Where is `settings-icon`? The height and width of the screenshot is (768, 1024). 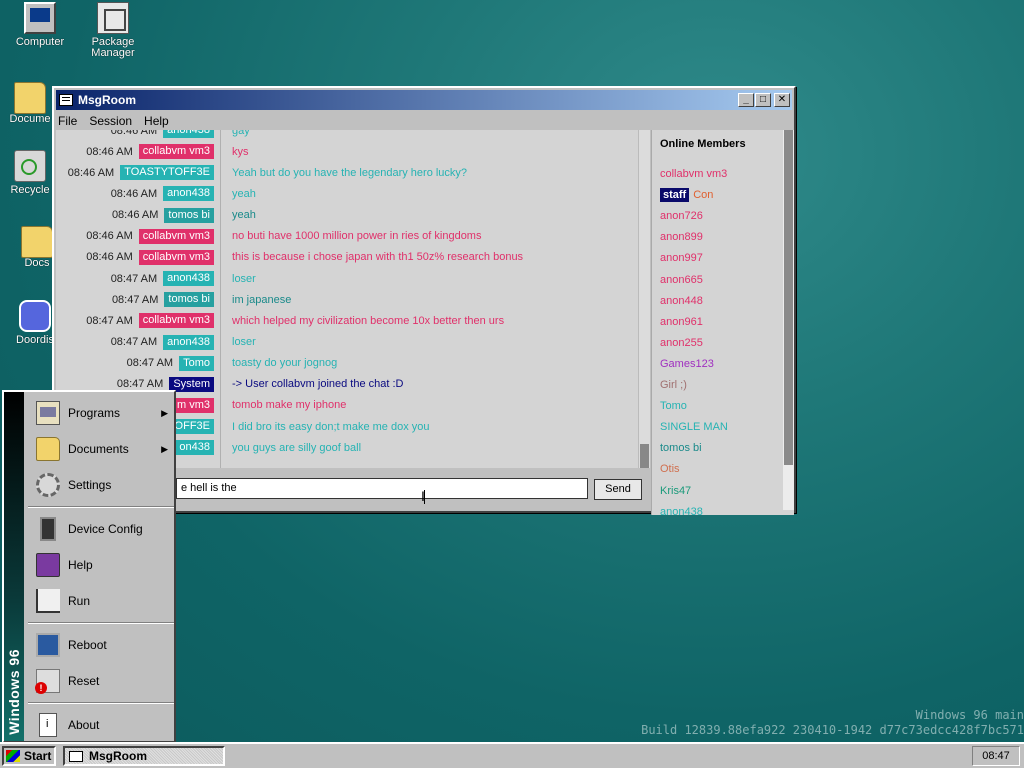
settings-icon is located at coordinates (48, 485).